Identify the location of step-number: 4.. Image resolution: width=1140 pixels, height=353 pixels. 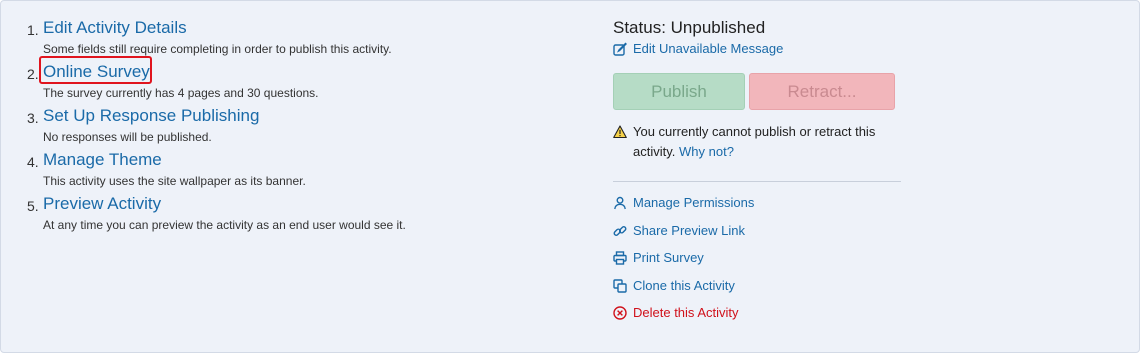
(33, 162).